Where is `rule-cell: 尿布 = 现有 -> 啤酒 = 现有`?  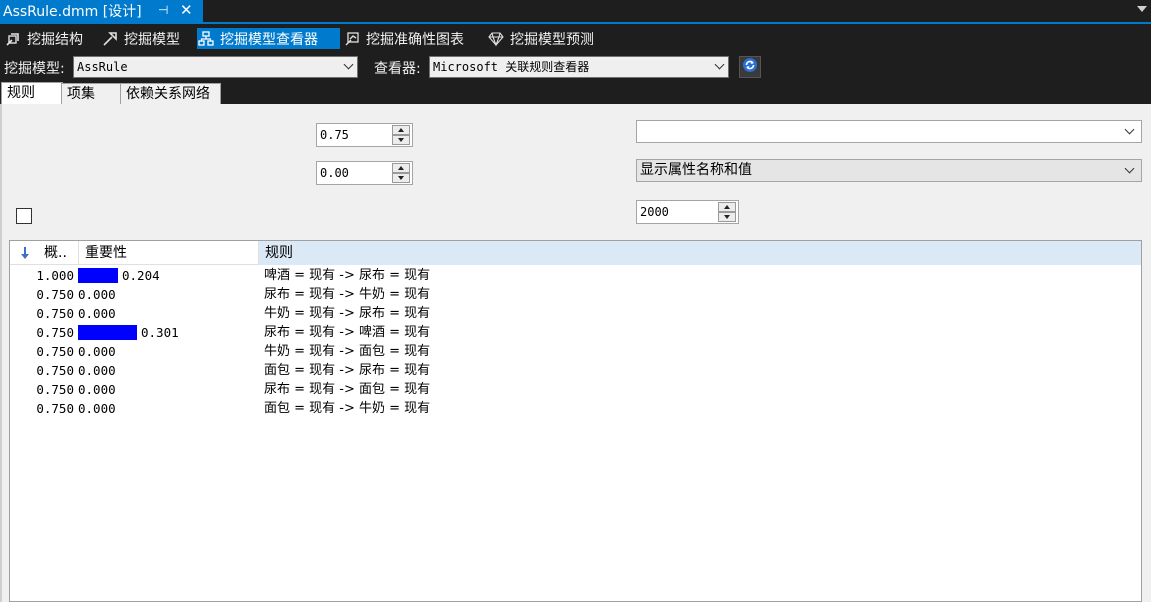 rule-cell: 尿布 = 现有 -> 啤酒 = 现有 is located at coordinates (347, 332).